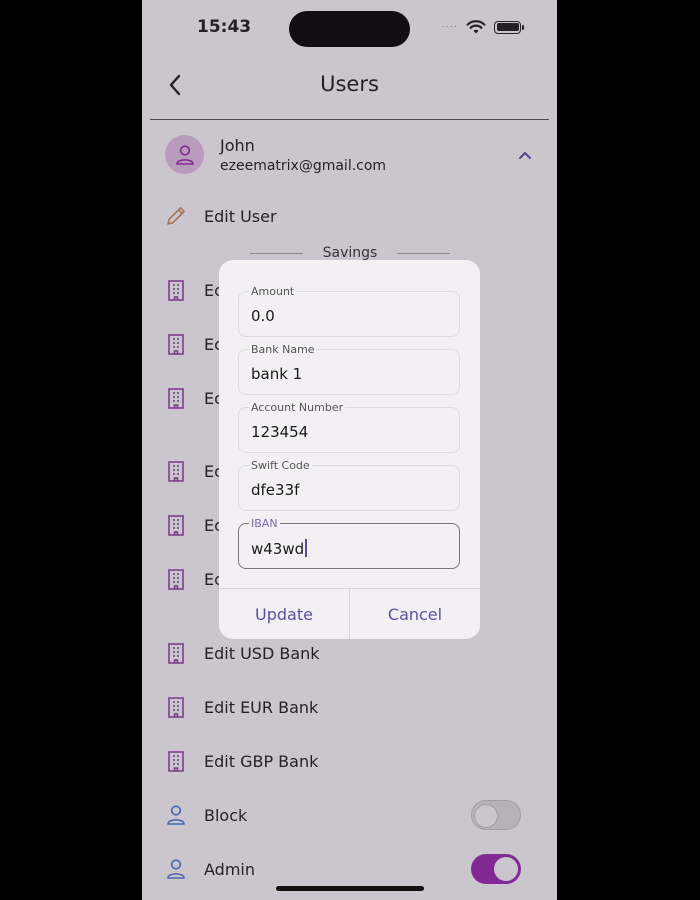 This screenshot has height=900, width=700. Describe the element at coordinates (283, 349) in the screenshot. I see `bank-name-label: Bank Name` at that location.